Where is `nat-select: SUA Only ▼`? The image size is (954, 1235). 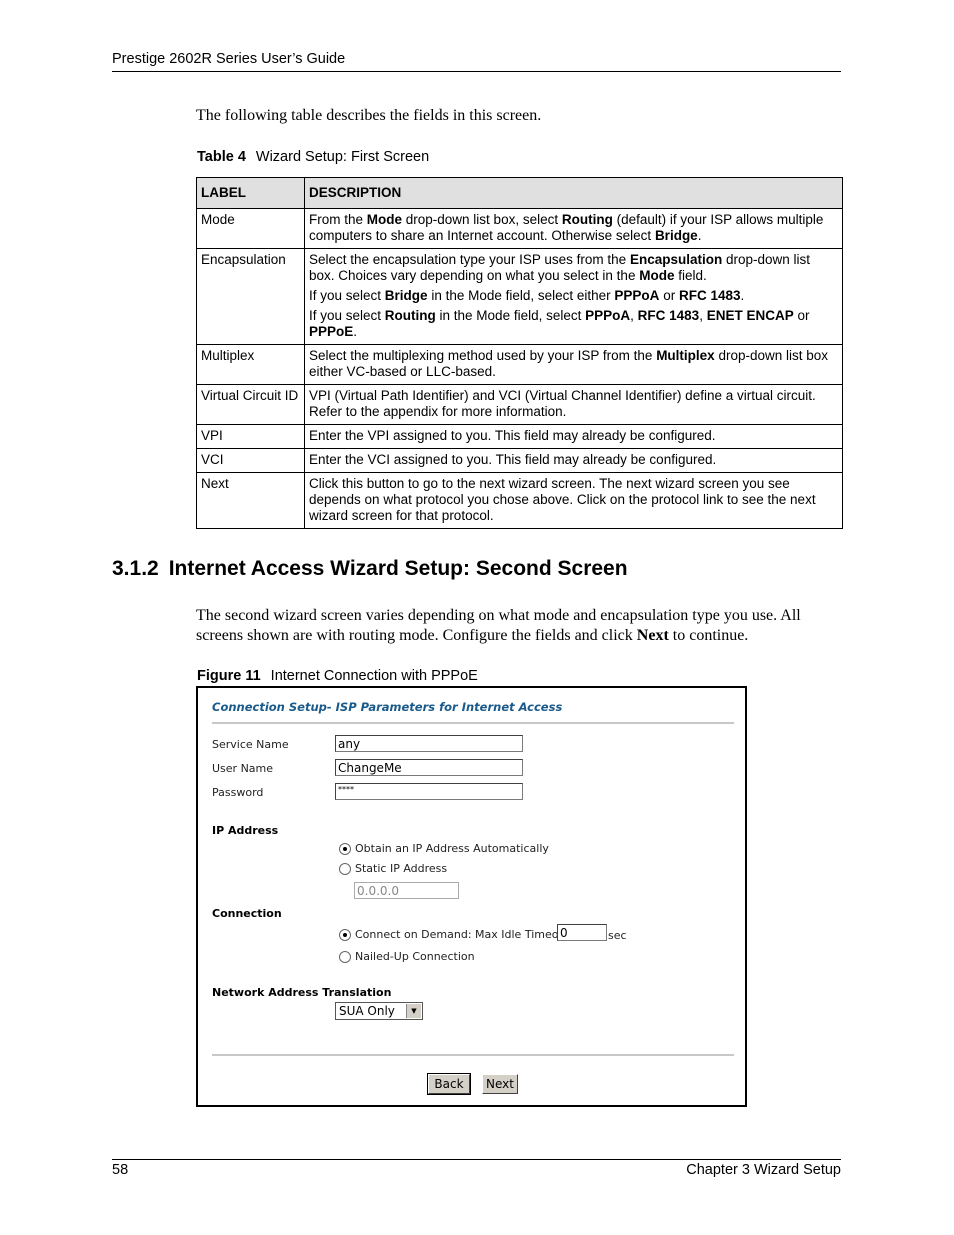
nat-select: SUA Only ▼ is located at coordinates (379, 1011).